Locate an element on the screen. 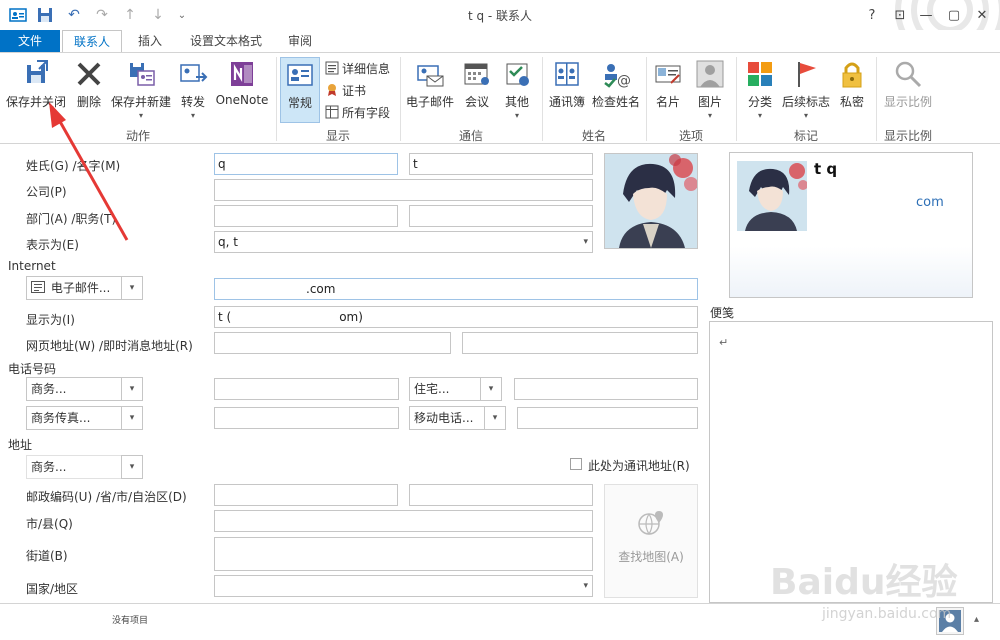  card-photo is located at coordinates (772, 196).